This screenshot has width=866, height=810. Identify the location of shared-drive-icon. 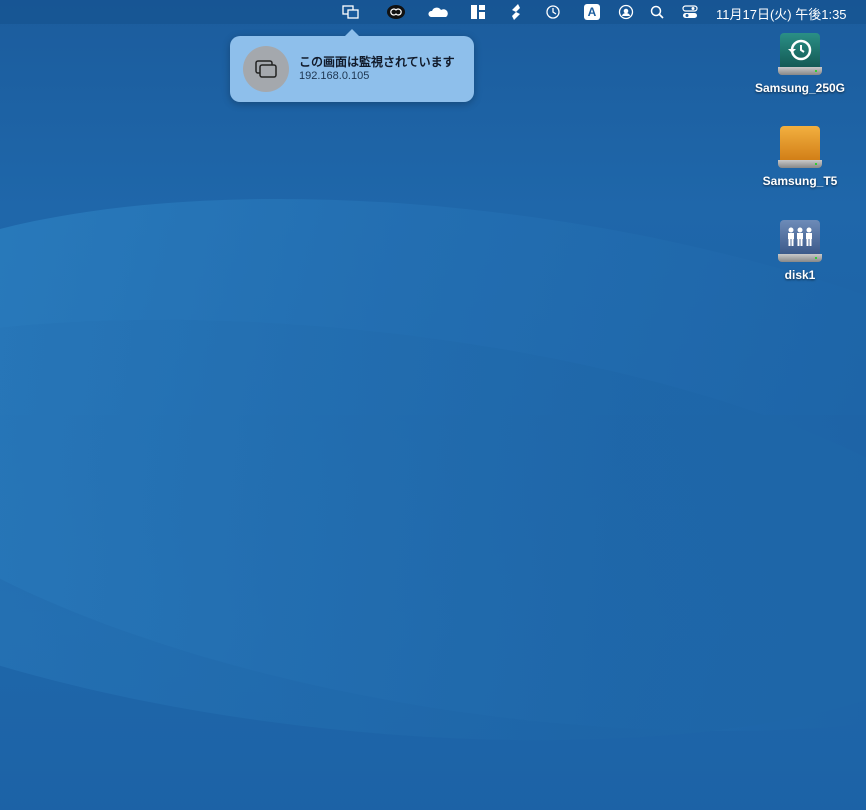
(800, 237).